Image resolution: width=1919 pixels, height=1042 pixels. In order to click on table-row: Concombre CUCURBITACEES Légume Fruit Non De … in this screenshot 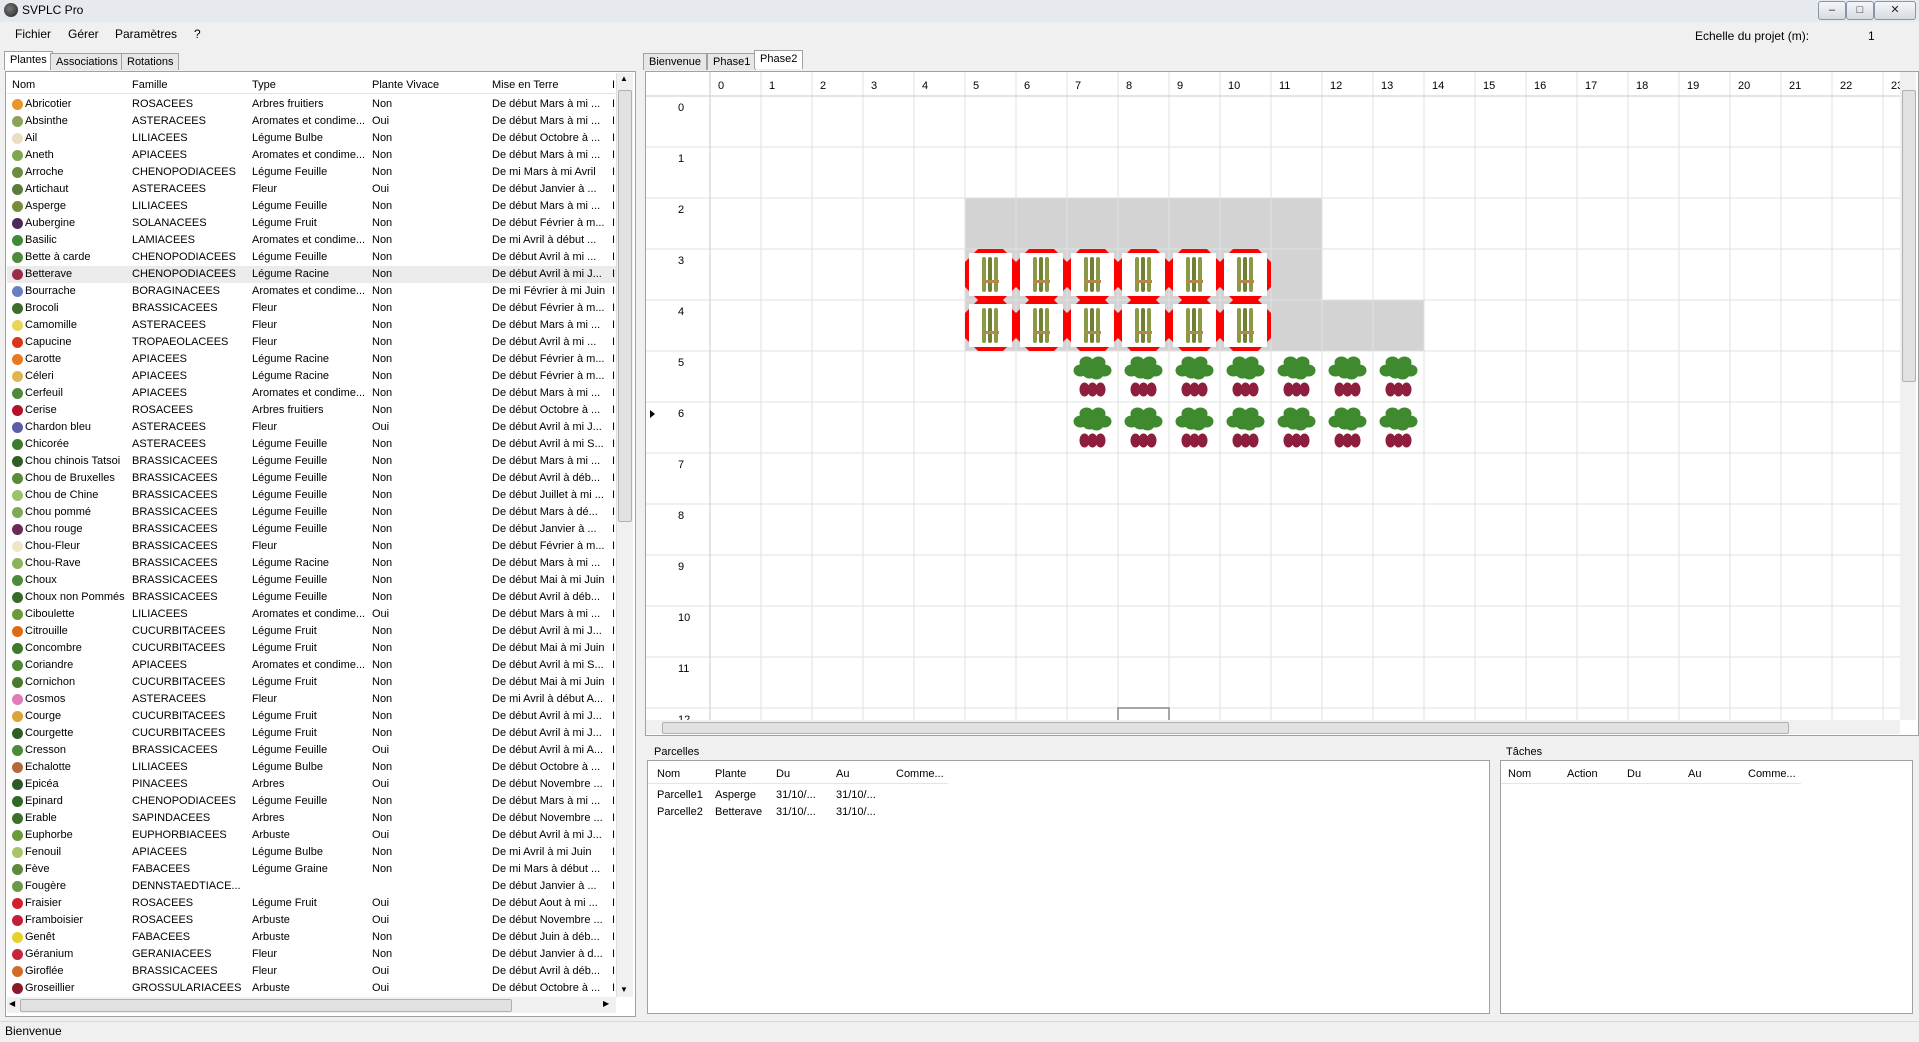, I will do `click(311, 648)`.